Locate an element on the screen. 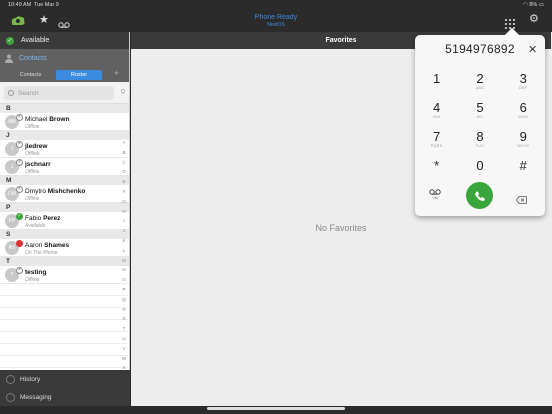 This screenshot has height=414, width=552. voicemail-key: VM is located at coordinates (435, 194).